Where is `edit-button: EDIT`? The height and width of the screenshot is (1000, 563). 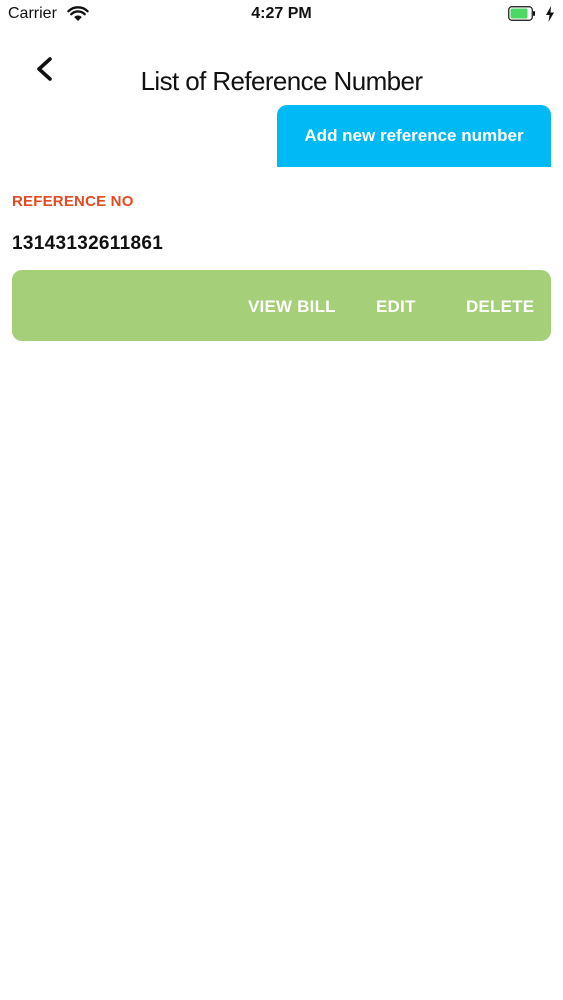 edit-button: EDIT is located at coordinates (396, 307).